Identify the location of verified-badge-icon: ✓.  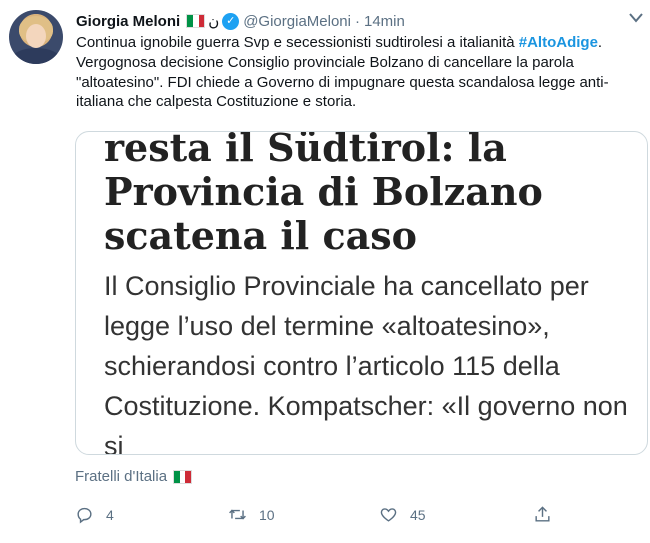
(231, 21).